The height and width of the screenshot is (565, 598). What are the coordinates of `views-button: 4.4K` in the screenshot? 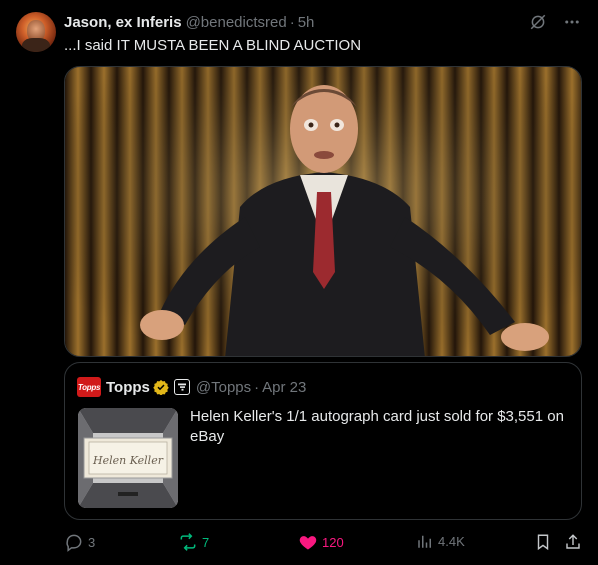 It's located at (440, 541).